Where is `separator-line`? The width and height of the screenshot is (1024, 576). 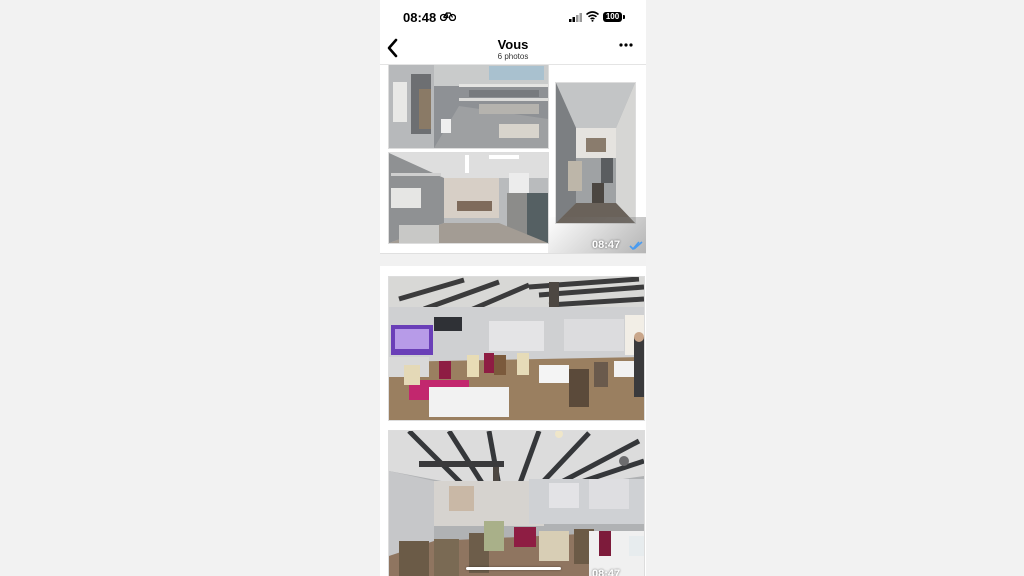
separator-line is located at coordinates (513, 253).